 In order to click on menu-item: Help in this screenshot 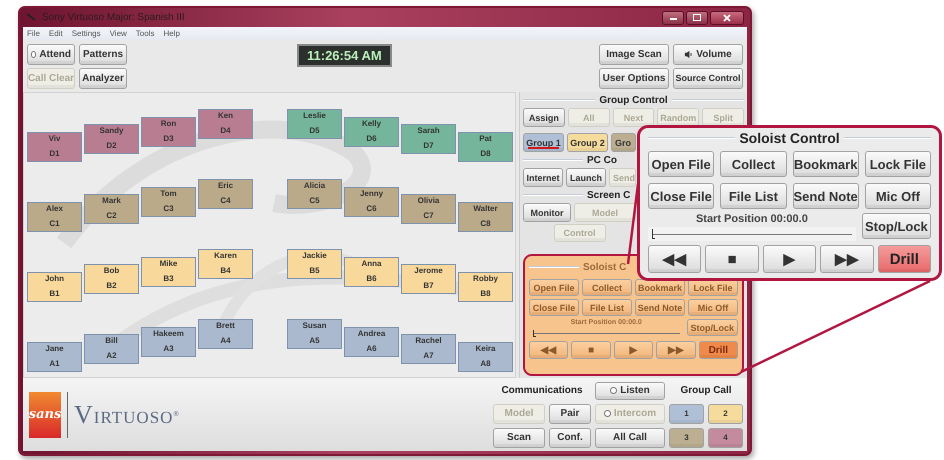, I will do `click(171, 33)`.